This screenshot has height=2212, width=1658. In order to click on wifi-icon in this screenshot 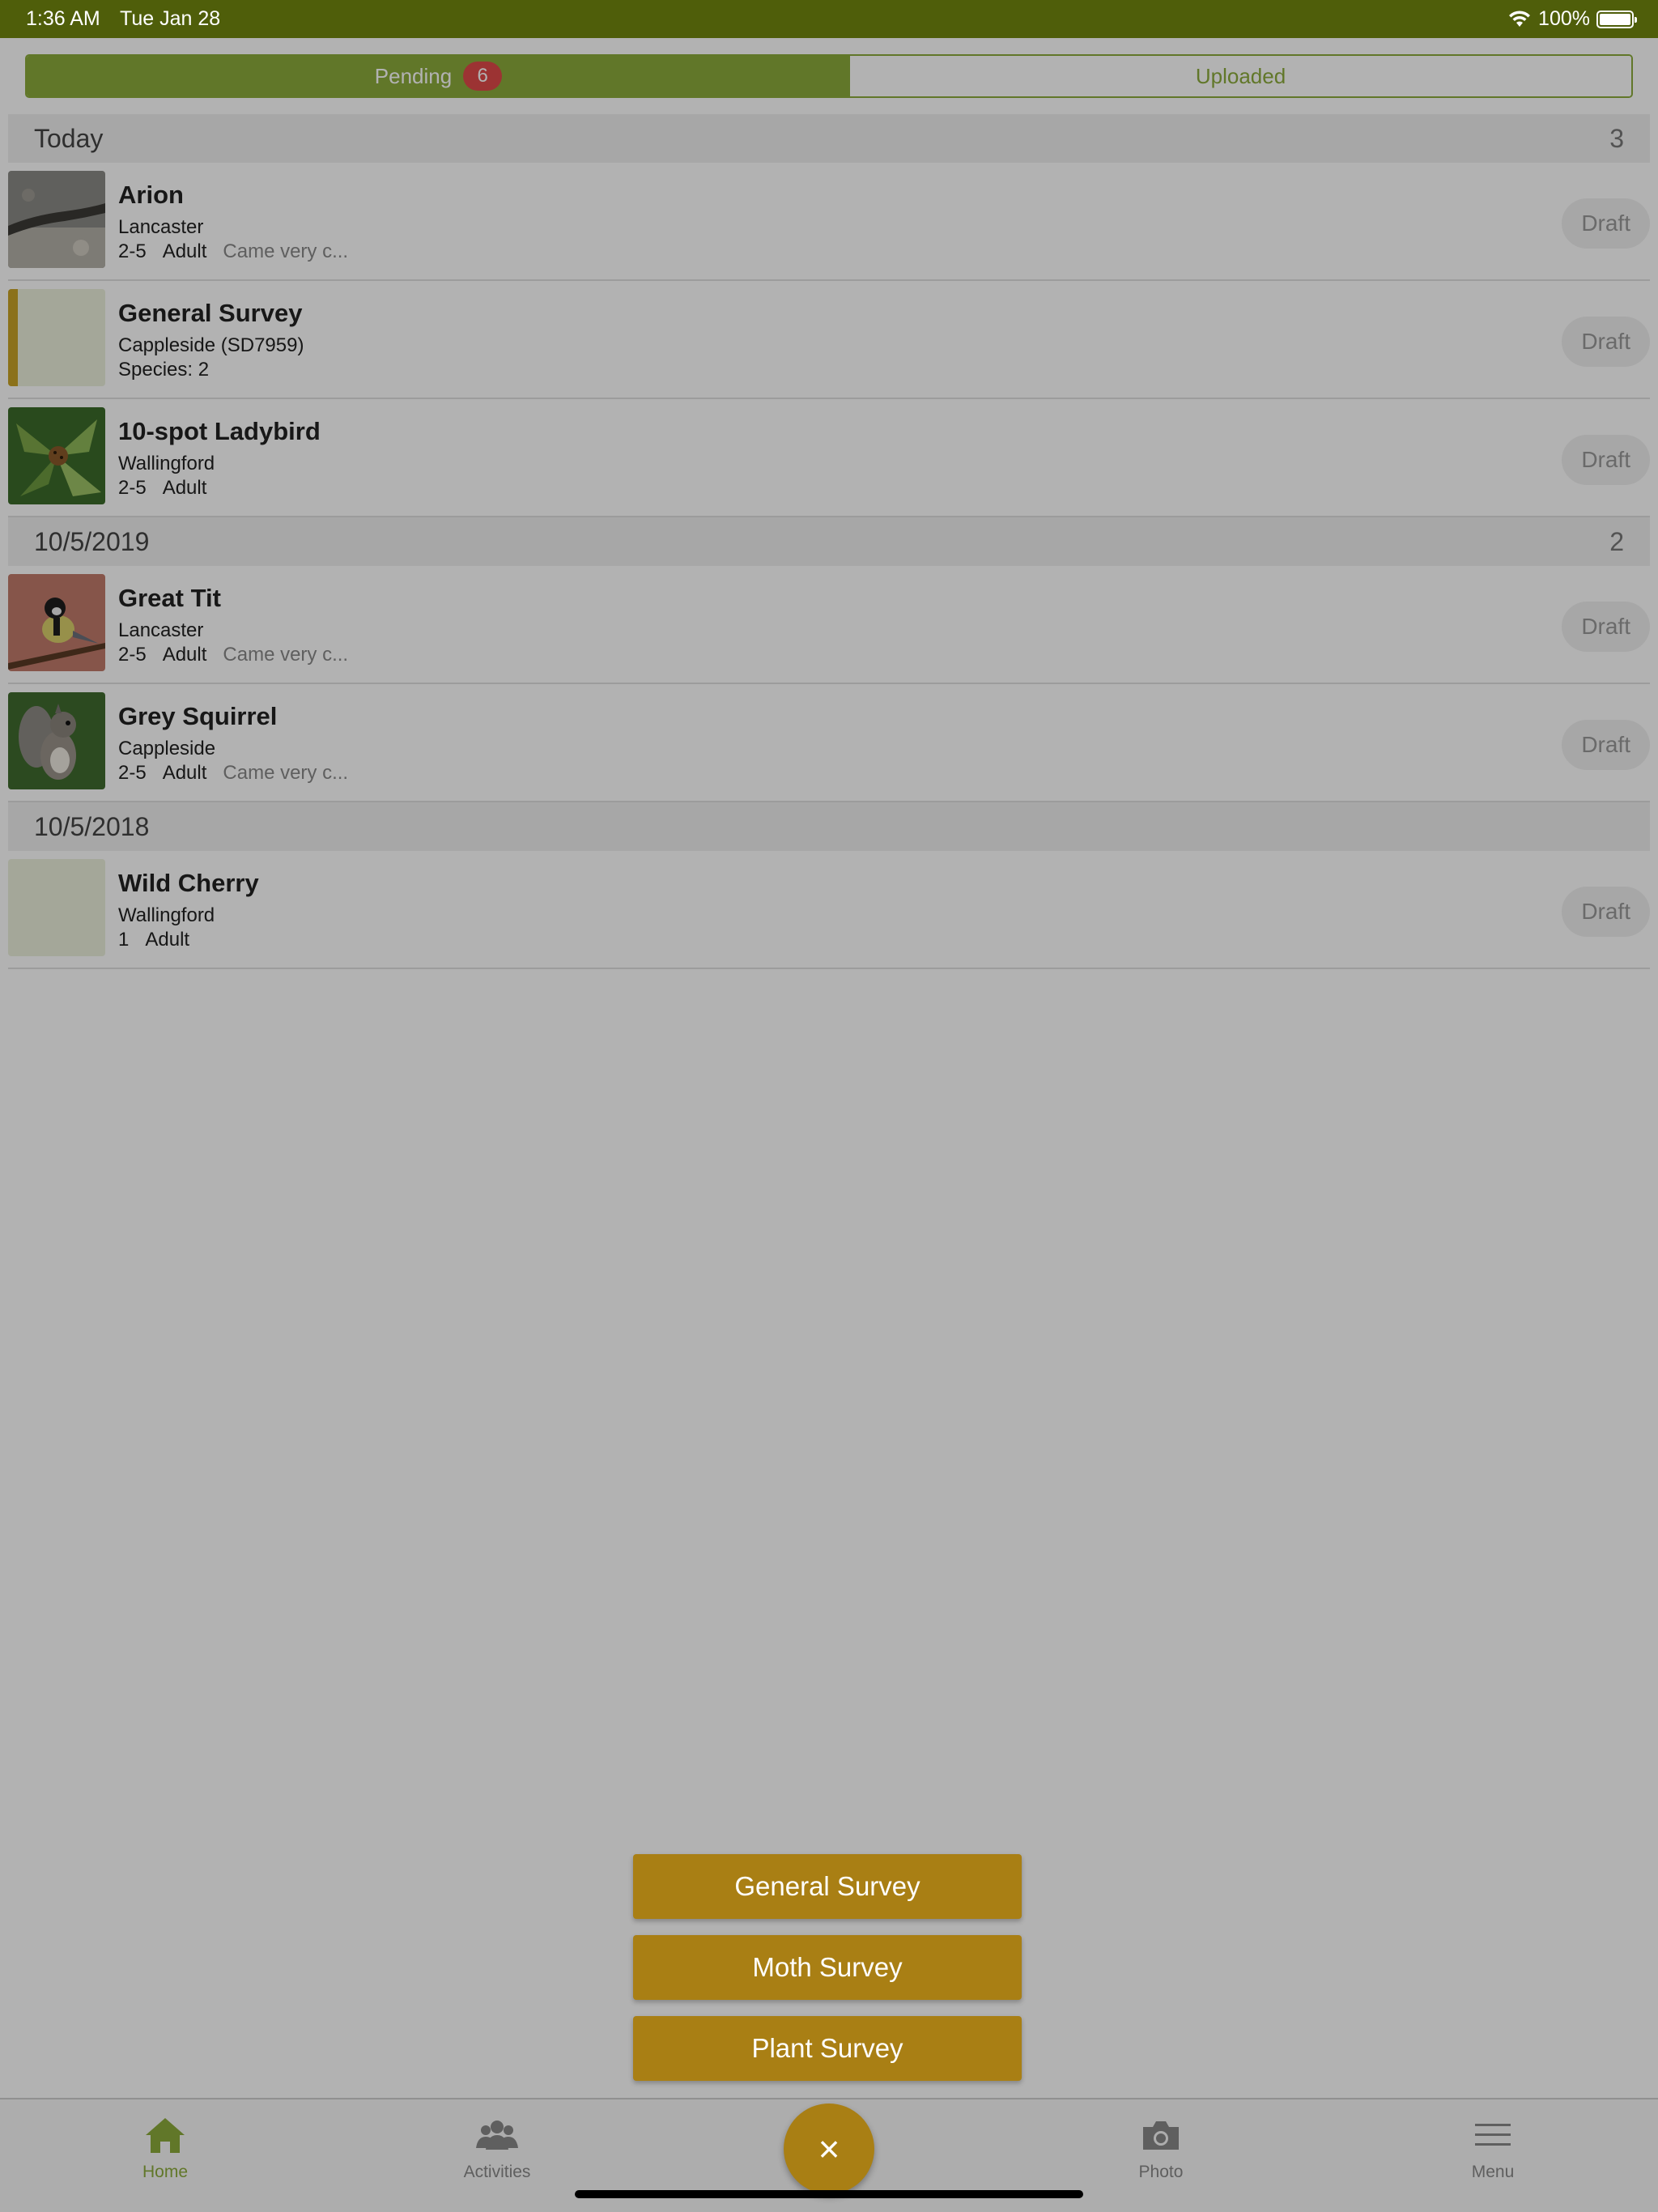, I will do `click(1520, 19)`.